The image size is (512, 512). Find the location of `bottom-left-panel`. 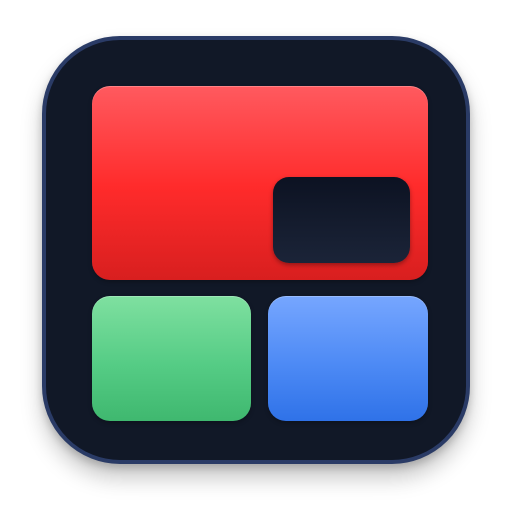

bottom-left-panel is located at coordinates (171, 358).